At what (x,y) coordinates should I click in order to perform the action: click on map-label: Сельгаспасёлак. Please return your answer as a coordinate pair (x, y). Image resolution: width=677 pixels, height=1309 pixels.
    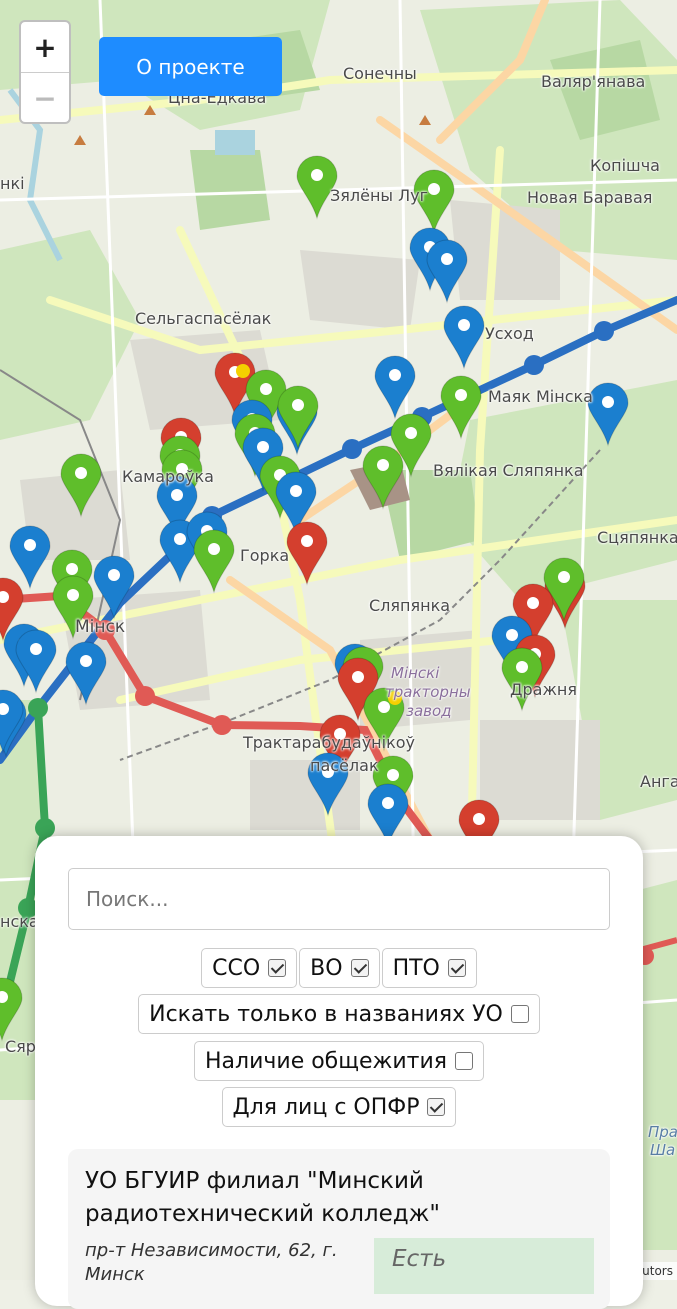
    Looking at the image, I should click on (203, 318).